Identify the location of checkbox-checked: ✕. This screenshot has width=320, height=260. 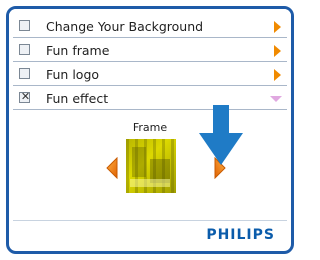
(25, 96).